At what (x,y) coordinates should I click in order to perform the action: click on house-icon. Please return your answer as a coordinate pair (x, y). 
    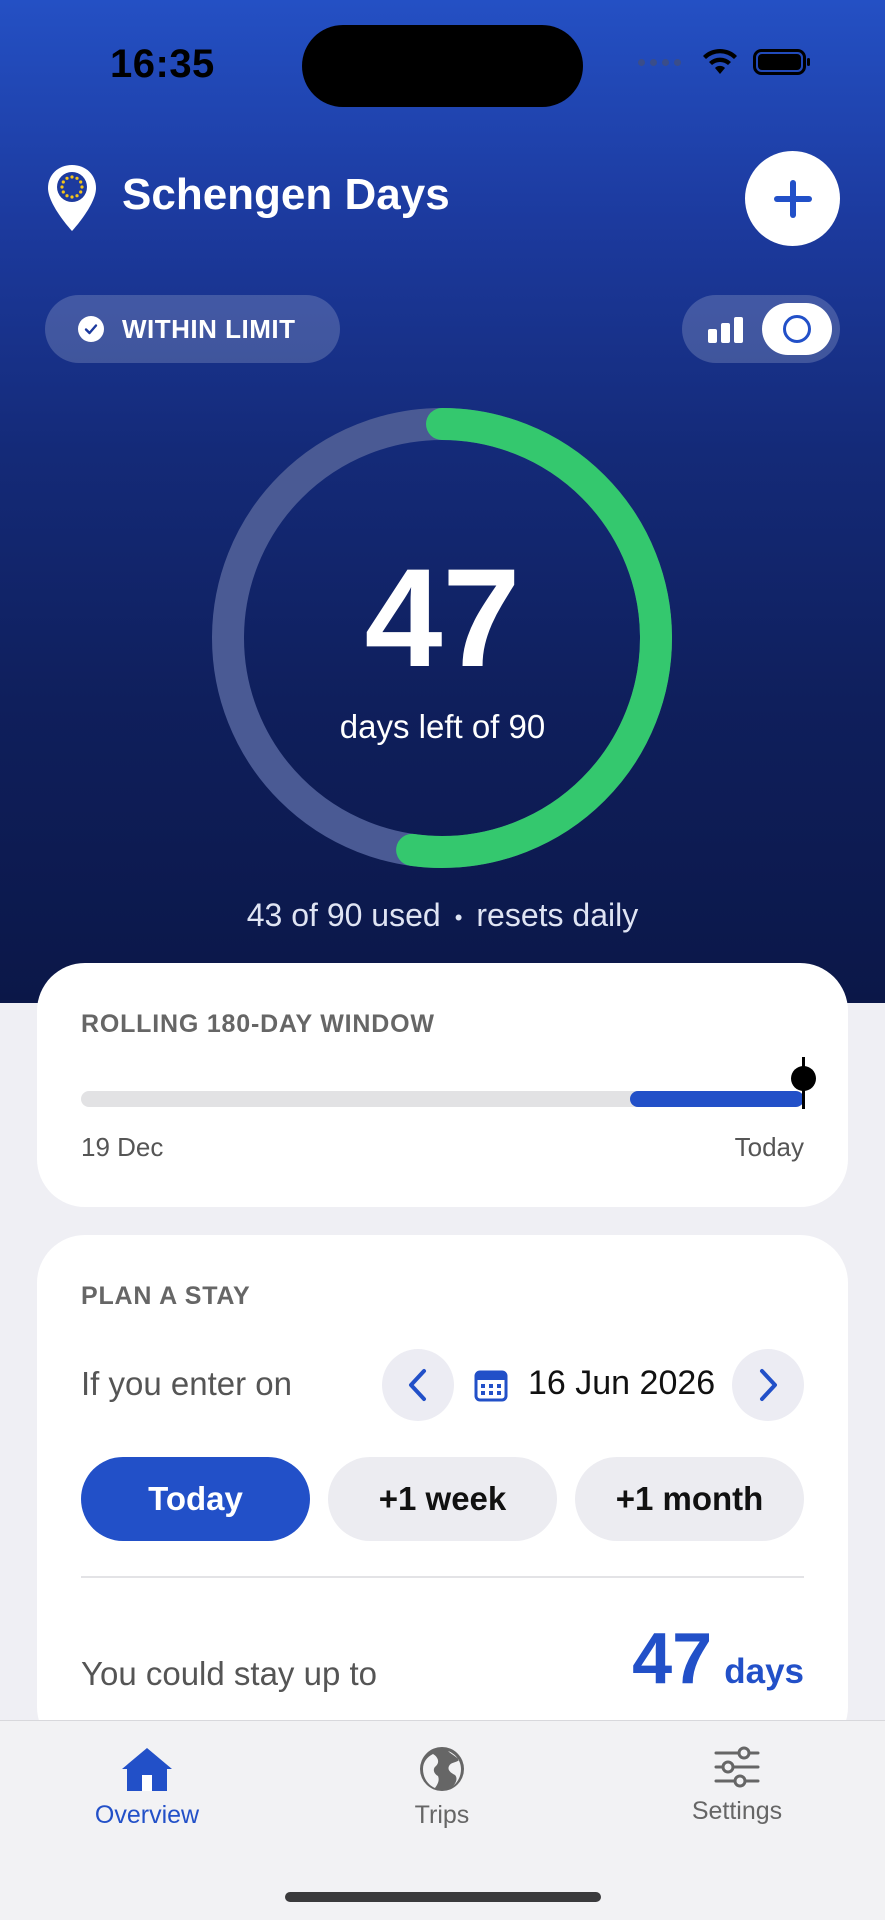
    Looking at the image, I should click on (147, 1769).